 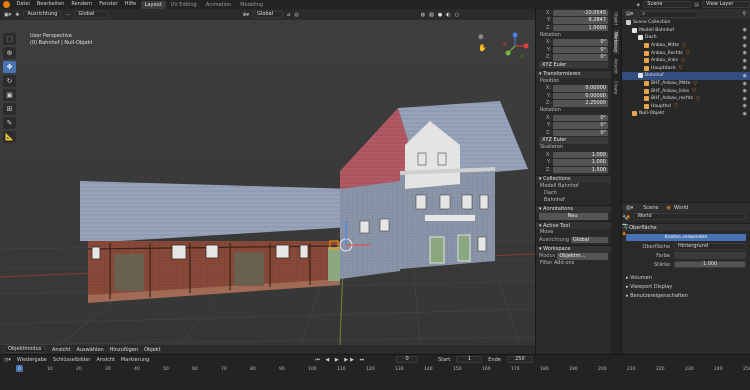 What do you see at coordinates (32, 360) in the screenshot?
I see `playback-menu: Wiedergabe` at bounding box center [32, 360].